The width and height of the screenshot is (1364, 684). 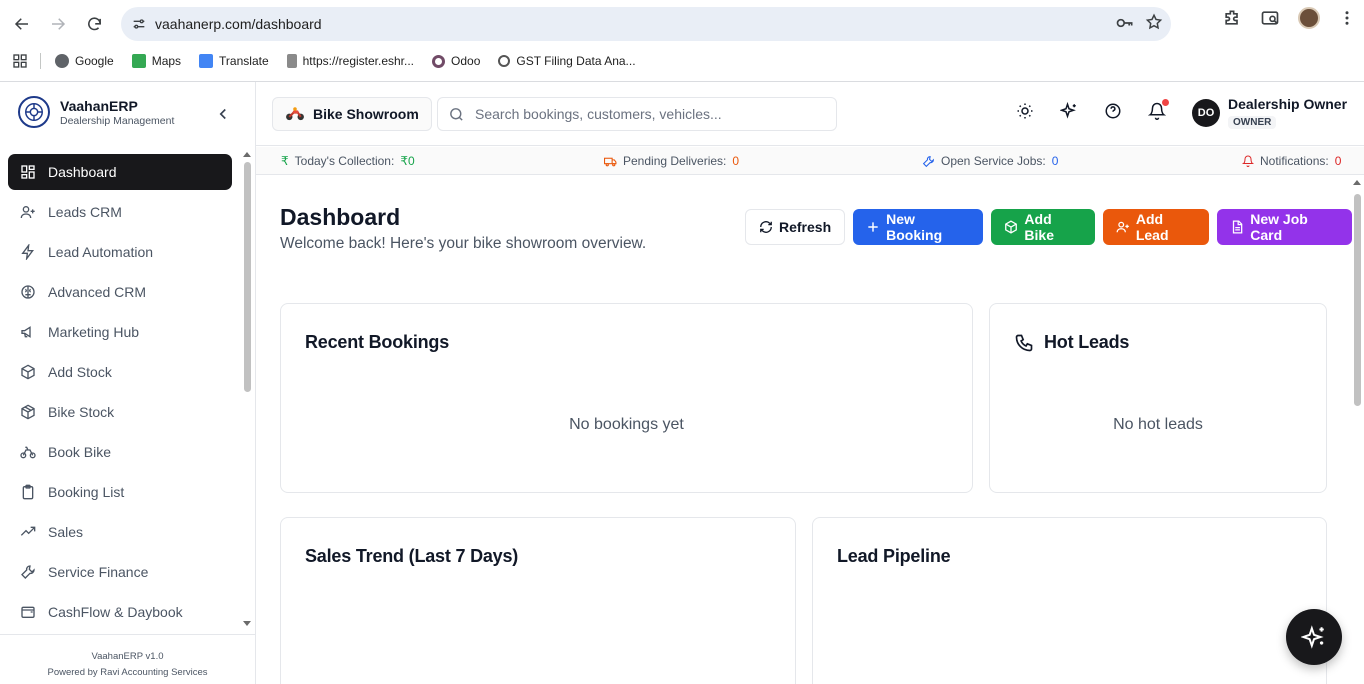 I want to click on collapse-sidebar-icon, so click(x=223, y=114).